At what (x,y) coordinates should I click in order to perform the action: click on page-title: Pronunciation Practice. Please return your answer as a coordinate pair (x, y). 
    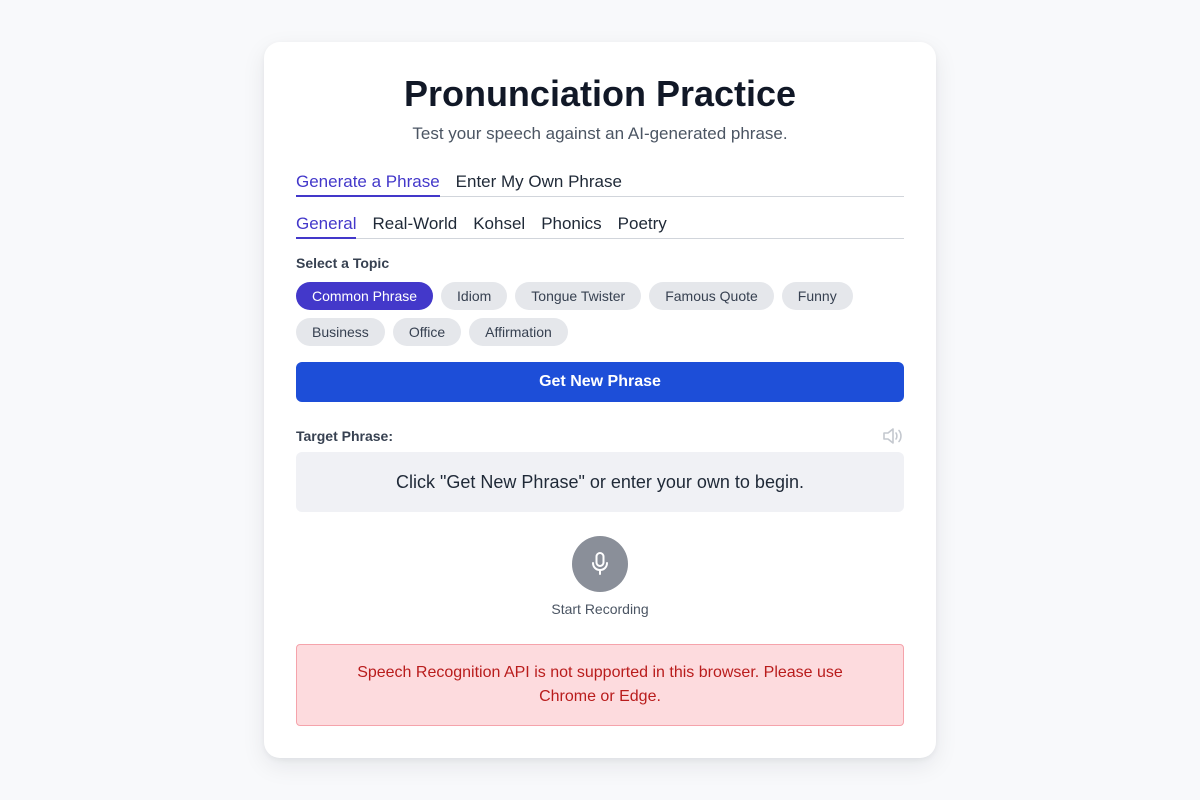
    Looking at the image, I should click on (600, 93).